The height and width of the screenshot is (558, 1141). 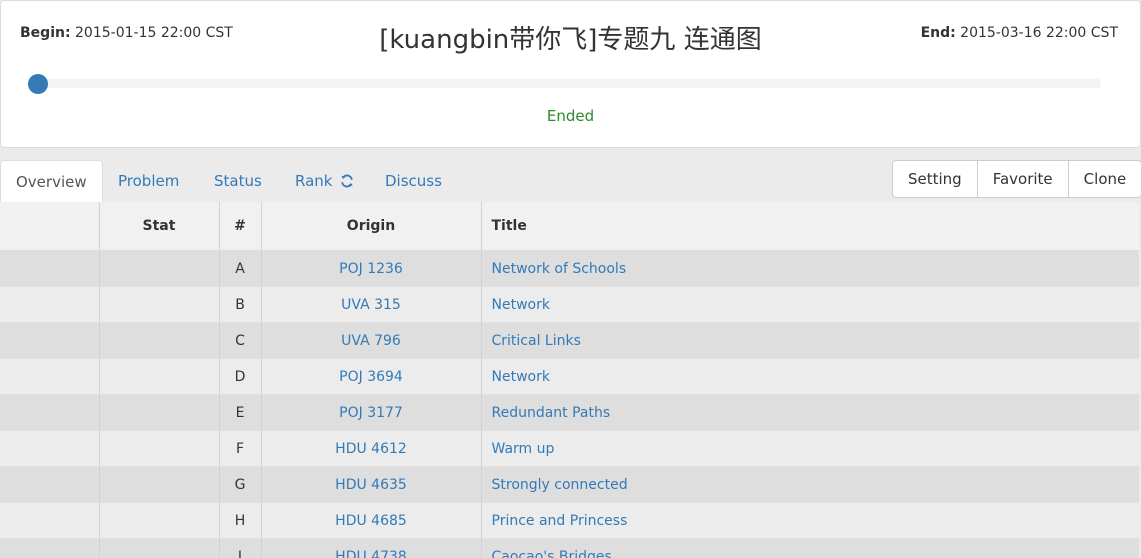 What do you see at coordinates (314, 181) in the screenshot?
I see `tab-rank-label: Rank` at bounding box center [314, 181].